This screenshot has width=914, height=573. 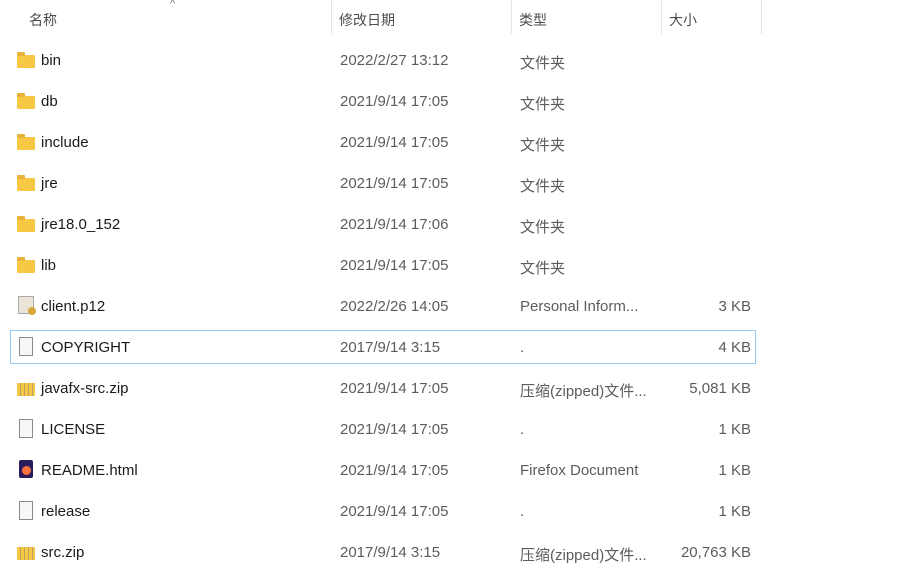 I want to click on sort-ascending-icon: ^, so click(x=173, y=5).